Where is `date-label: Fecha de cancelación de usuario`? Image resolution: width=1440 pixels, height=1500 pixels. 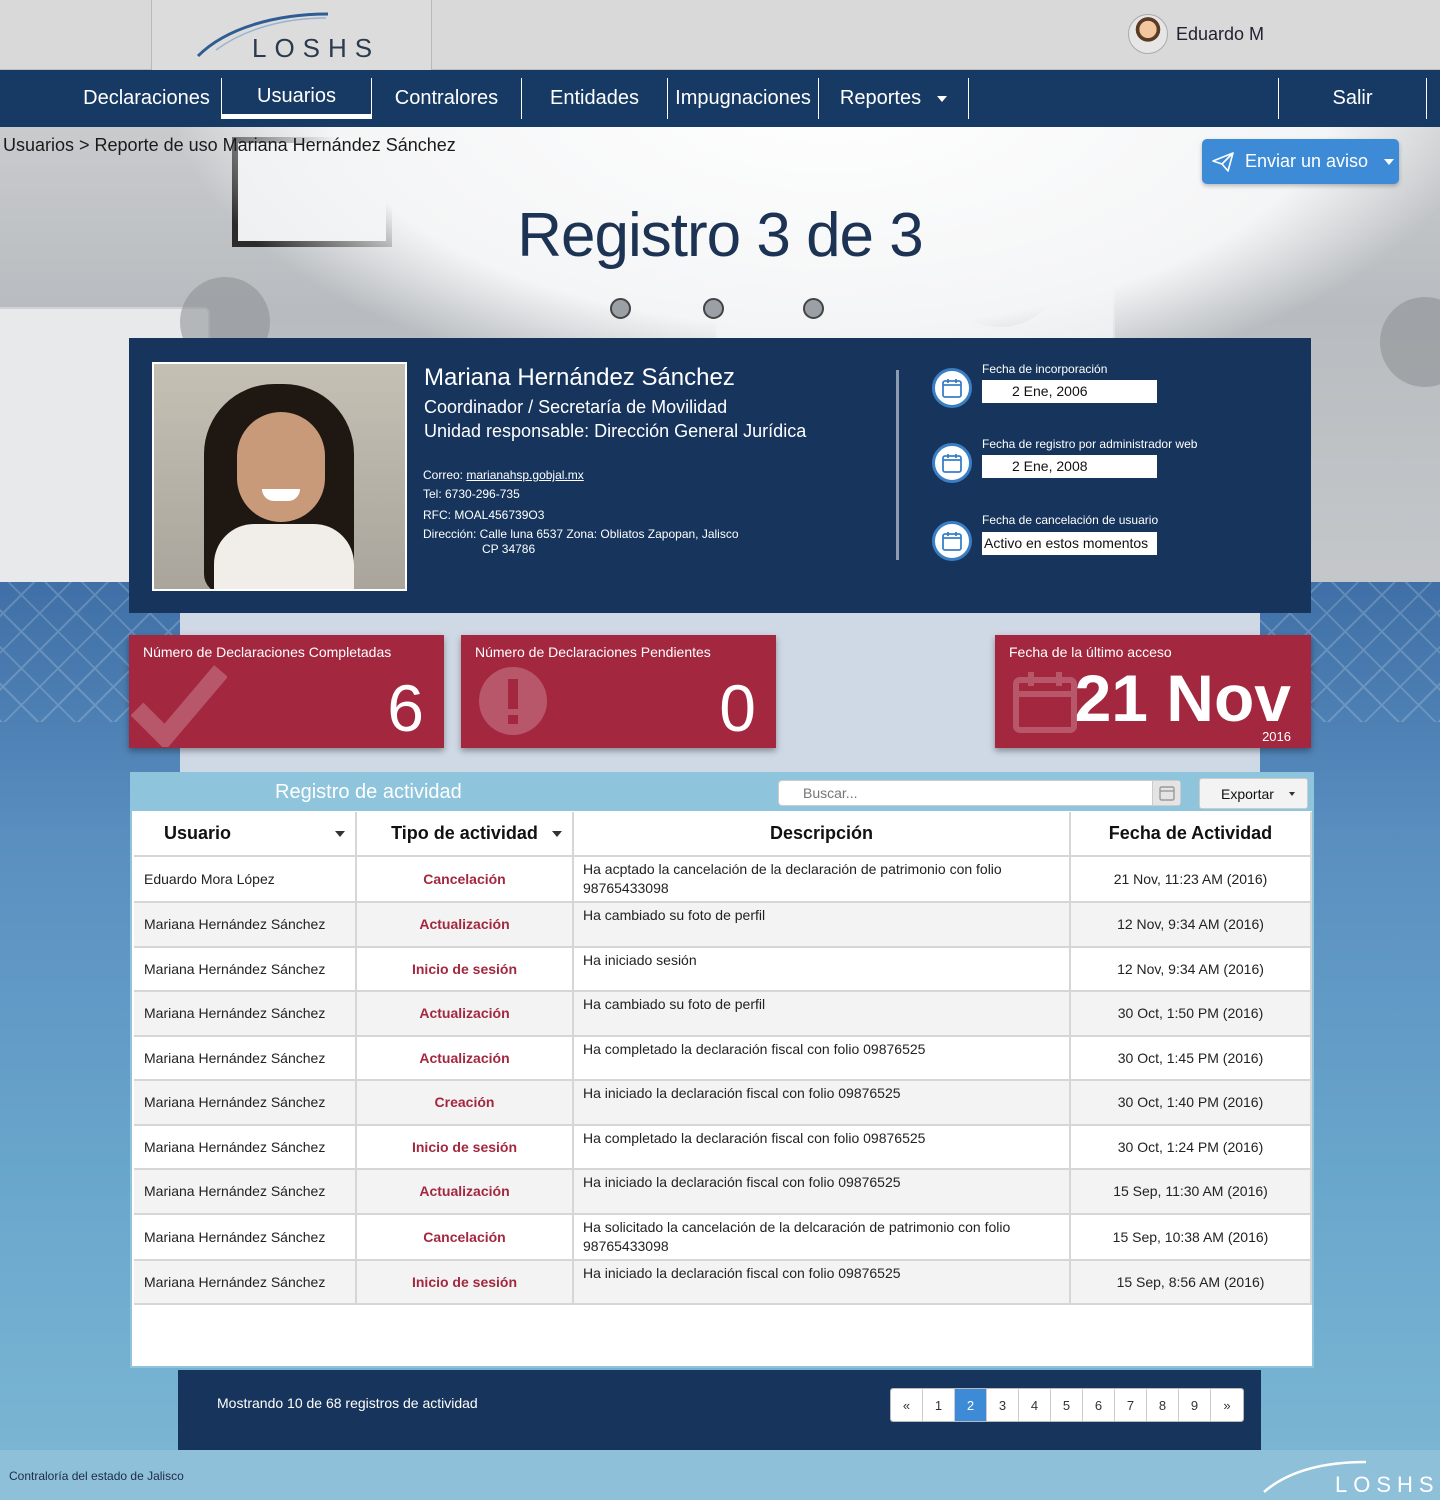 date-label: Fecha de cancelación de usuario is located at coordinates (1070, 520).